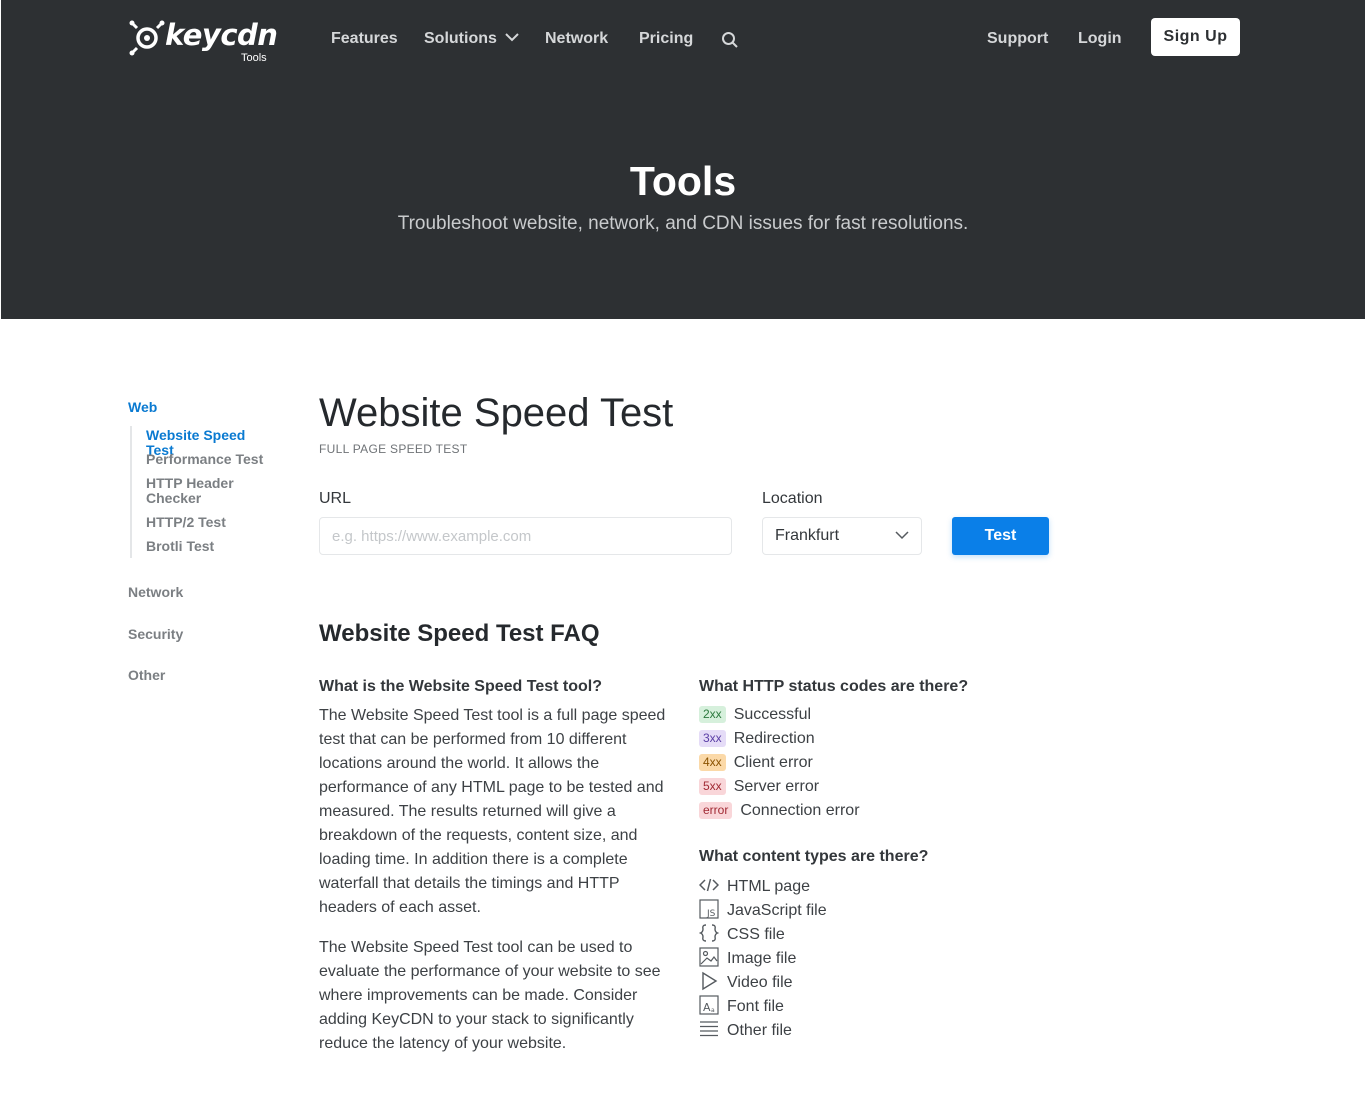 The image size is (1365, 1095). Describe the element at coordinates (201, 491) in the screenshot. I see `sidebar-item-http-header-checker: HTTP Header Checker` at that location.